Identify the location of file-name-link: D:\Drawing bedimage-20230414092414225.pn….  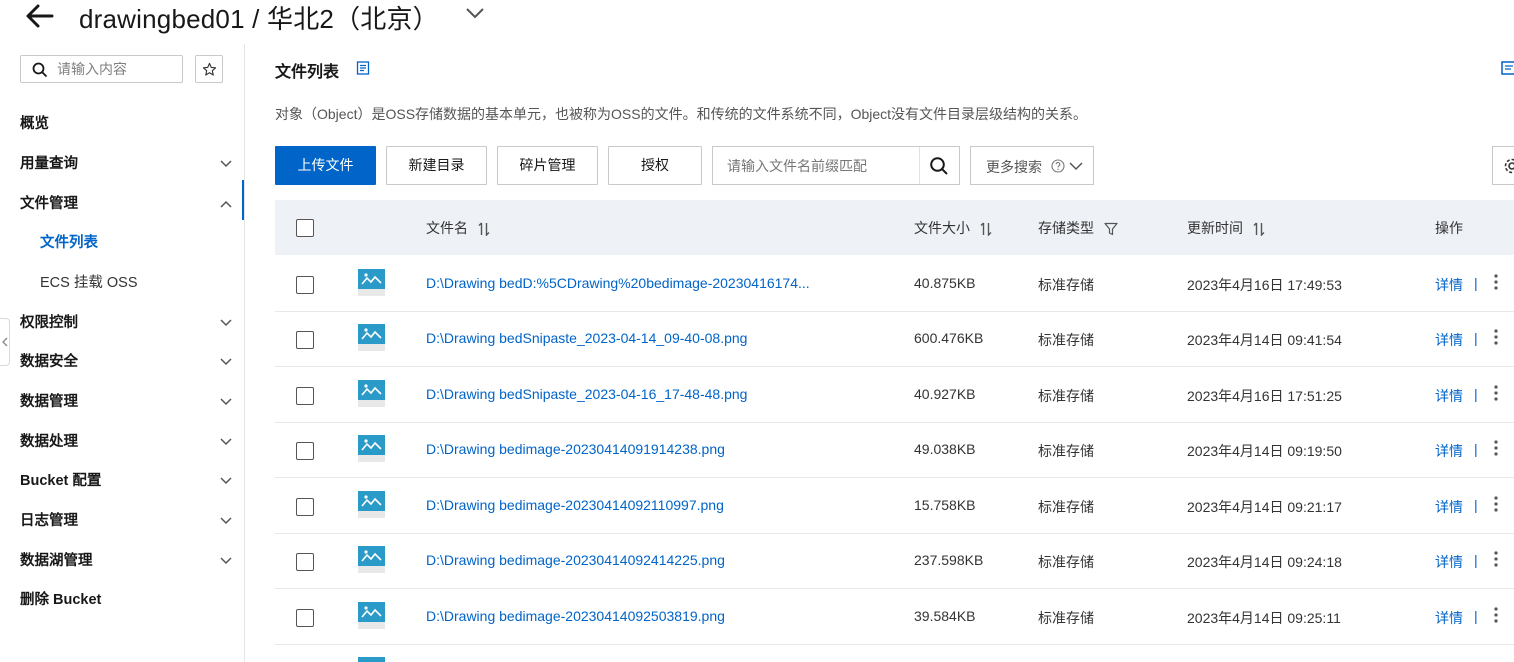
(575, 560).